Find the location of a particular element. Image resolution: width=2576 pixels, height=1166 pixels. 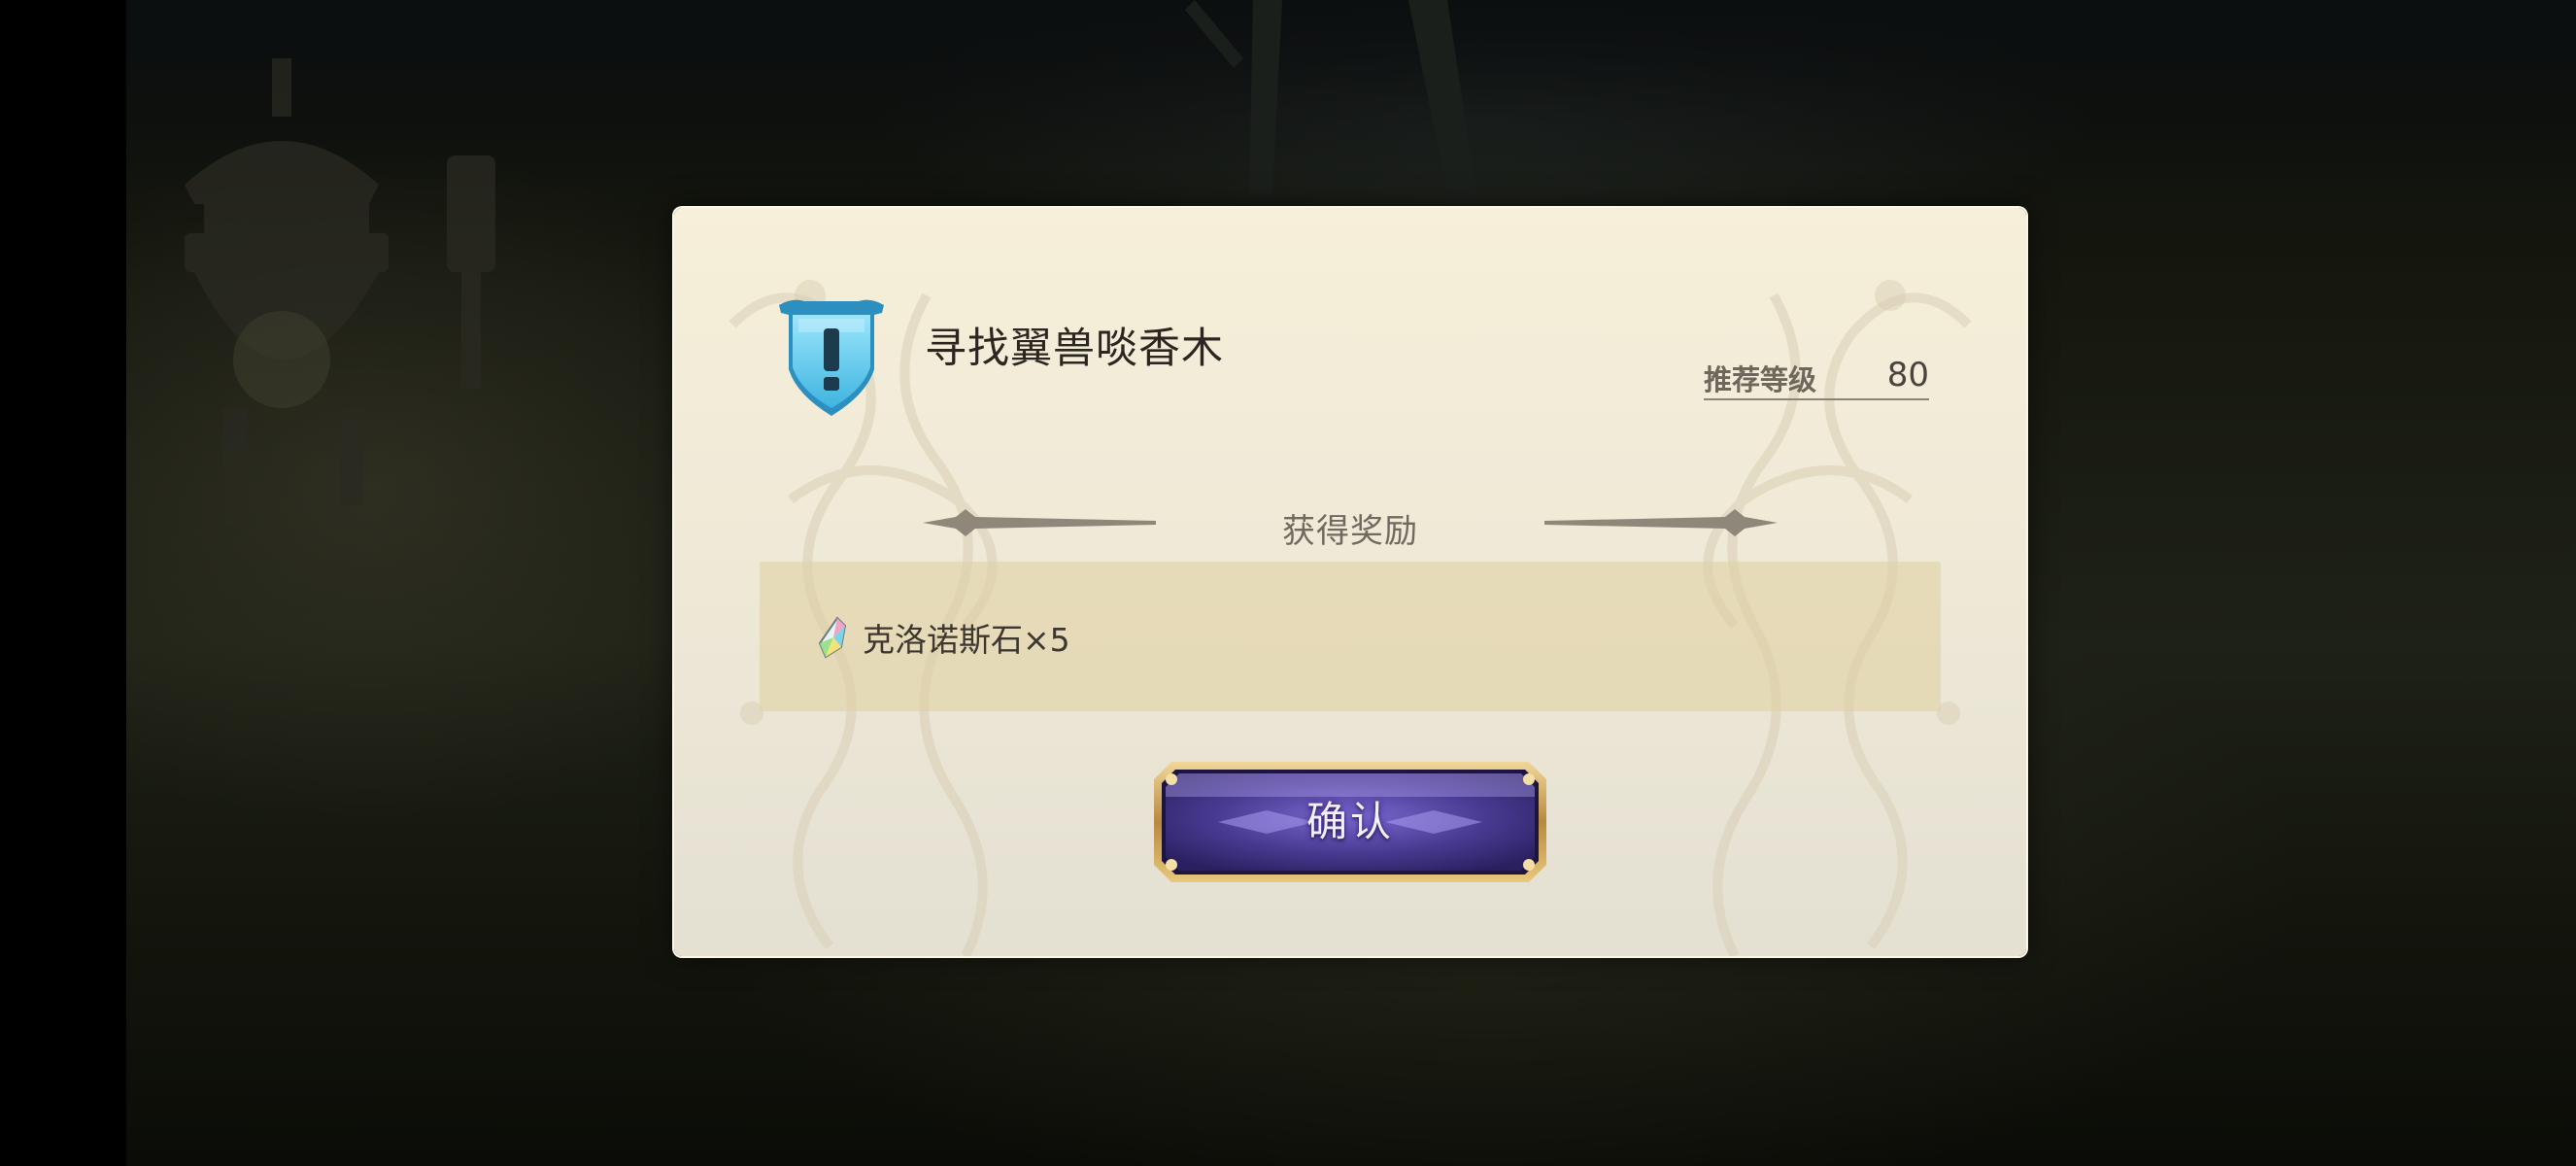

stone-lantern-silhouette is located at coordinates (340, 291).